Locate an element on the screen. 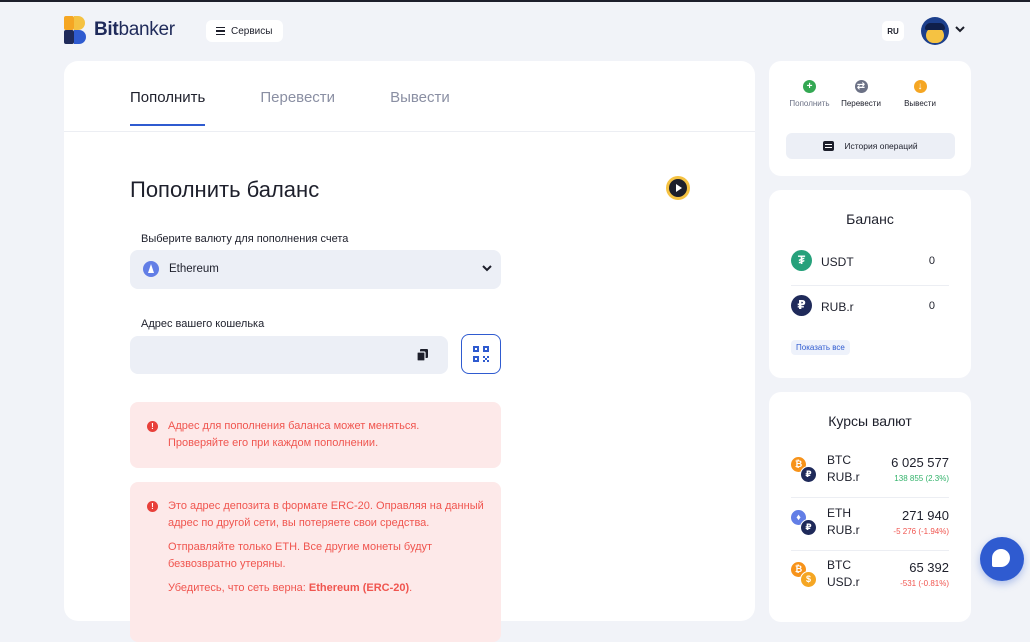 The width and height of the screenshot is (1030, 642). list-icon is located at coordinates (829, 146).